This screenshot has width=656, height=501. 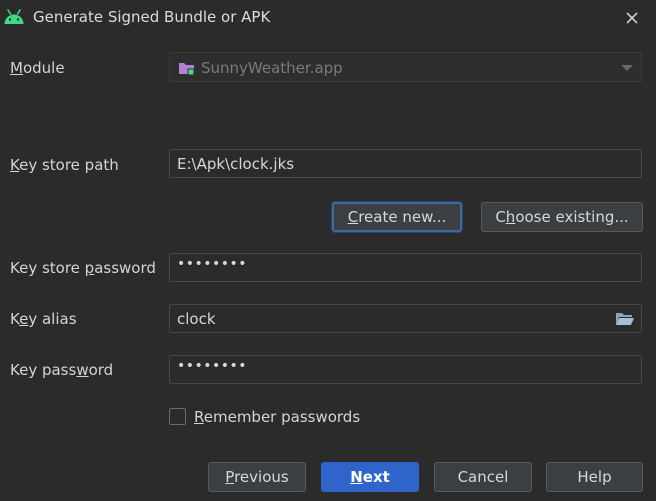 I want to click on module-select: SunnyWeather.app, so click(x=405, y=67).